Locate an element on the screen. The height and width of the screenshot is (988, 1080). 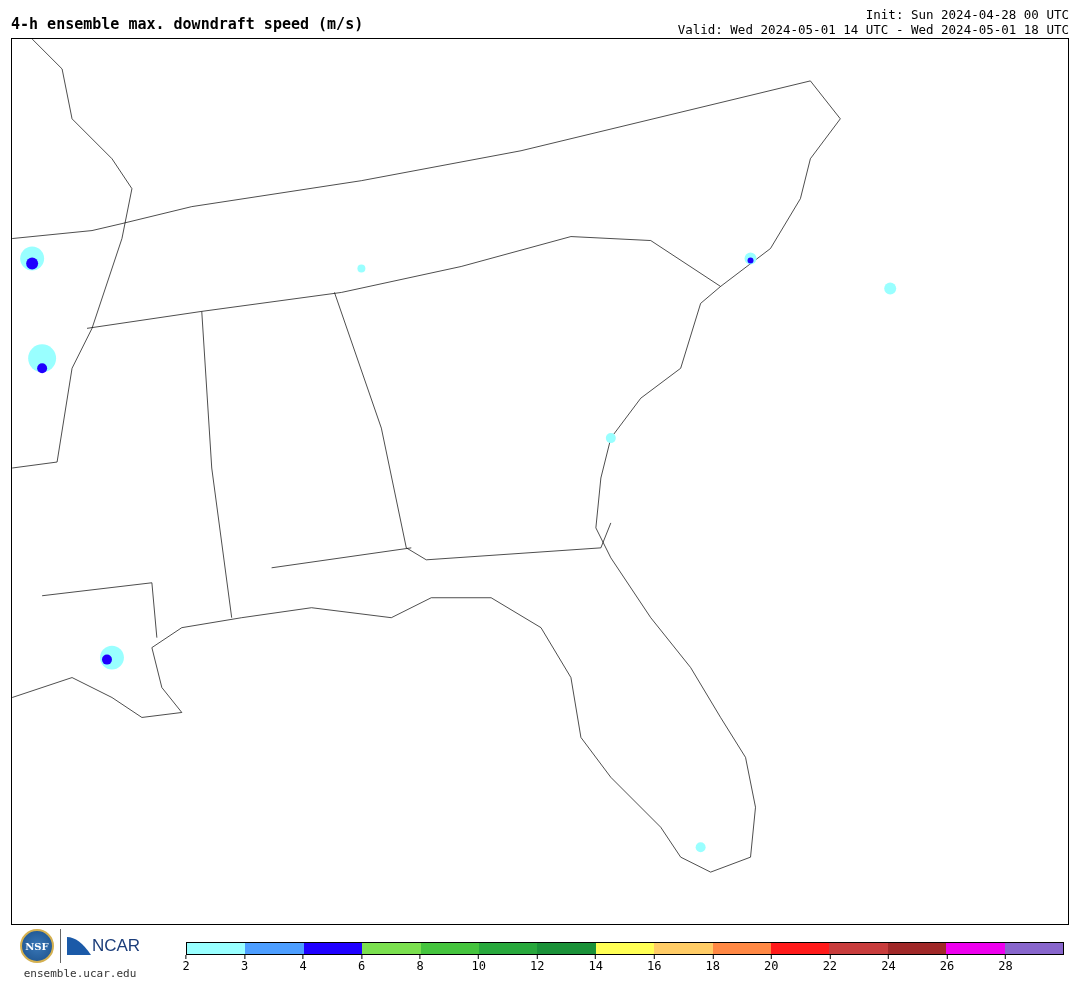
tick-label: 14 is located at coordinates (595, 966).